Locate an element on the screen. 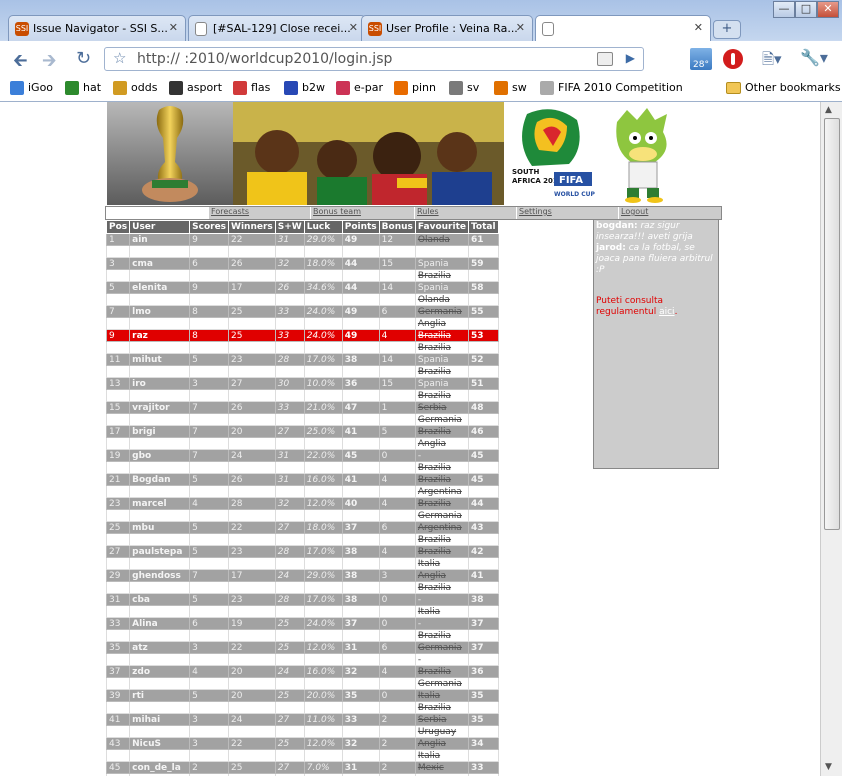  bookmark-icon is located at coordinates (547, 88).